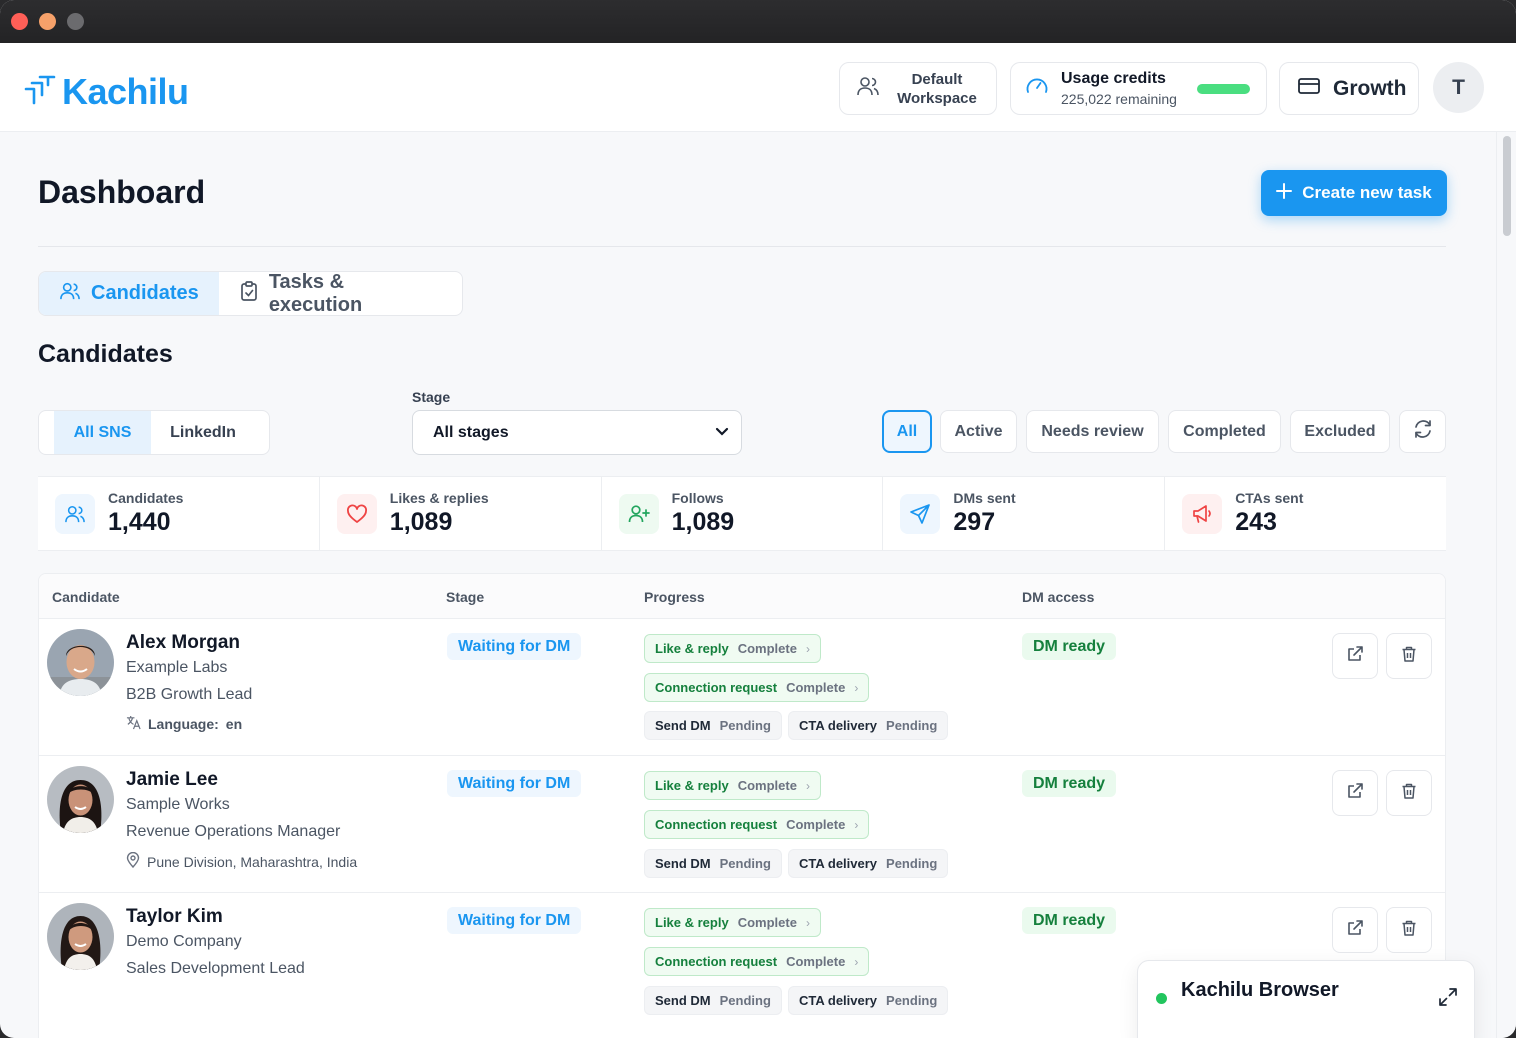 The height and width of the screenshot is (1038, 1516). Describe the element at coordinates (40, 92) in the screenshot. I see `logo-mark-icon` at that location.